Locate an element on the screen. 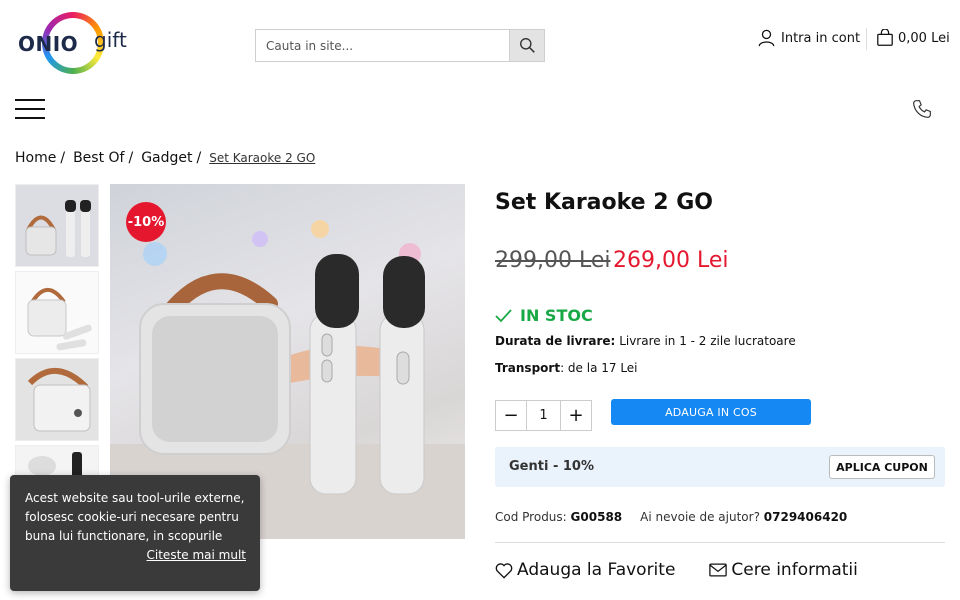  search-button is located at coordinates (526, 45).